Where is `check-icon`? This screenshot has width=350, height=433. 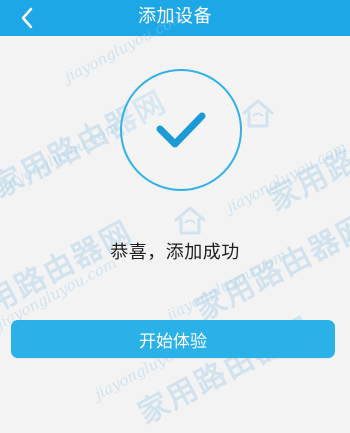 check-icon is located at coordinates (181, 130).